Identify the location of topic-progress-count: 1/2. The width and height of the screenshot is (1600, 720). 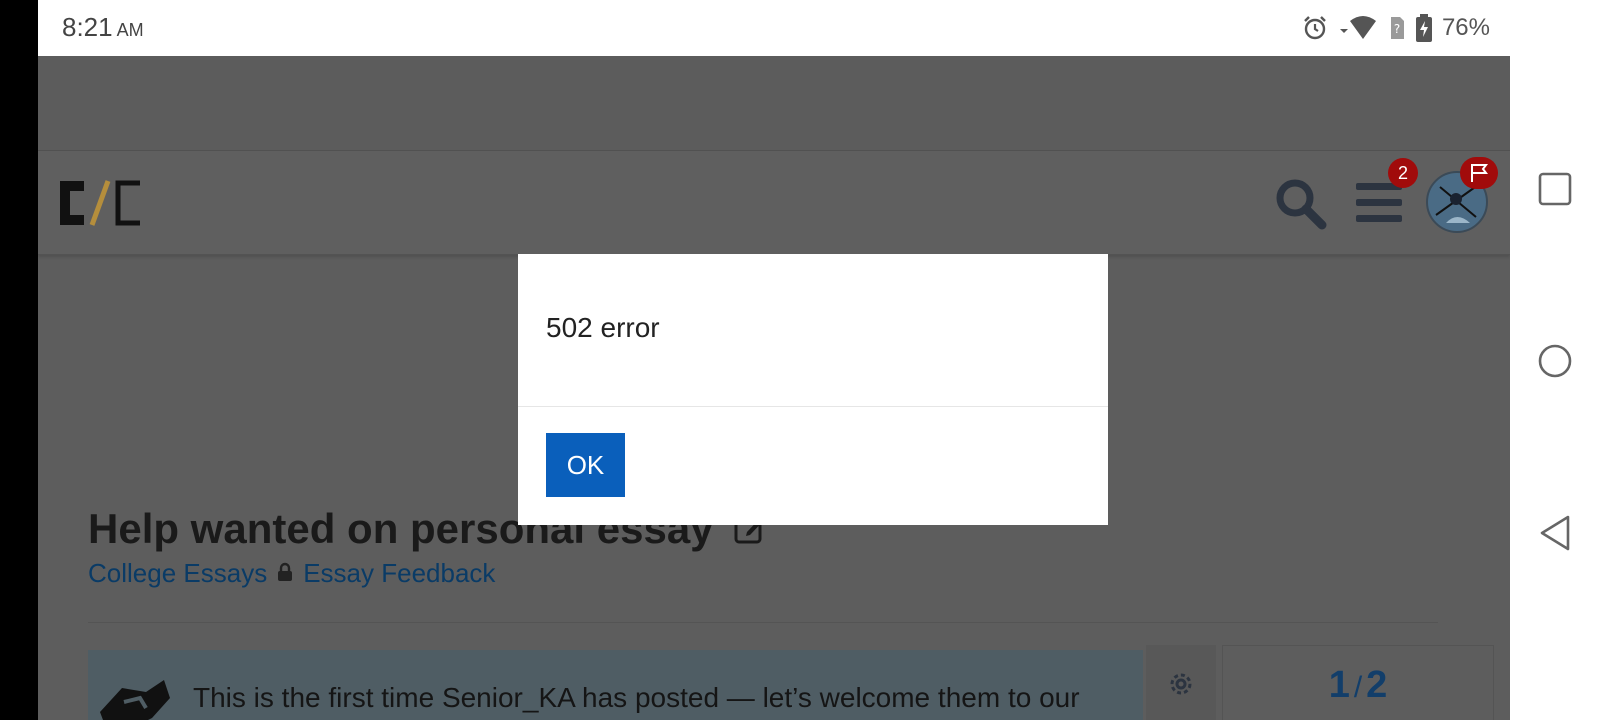
(1358, 685).